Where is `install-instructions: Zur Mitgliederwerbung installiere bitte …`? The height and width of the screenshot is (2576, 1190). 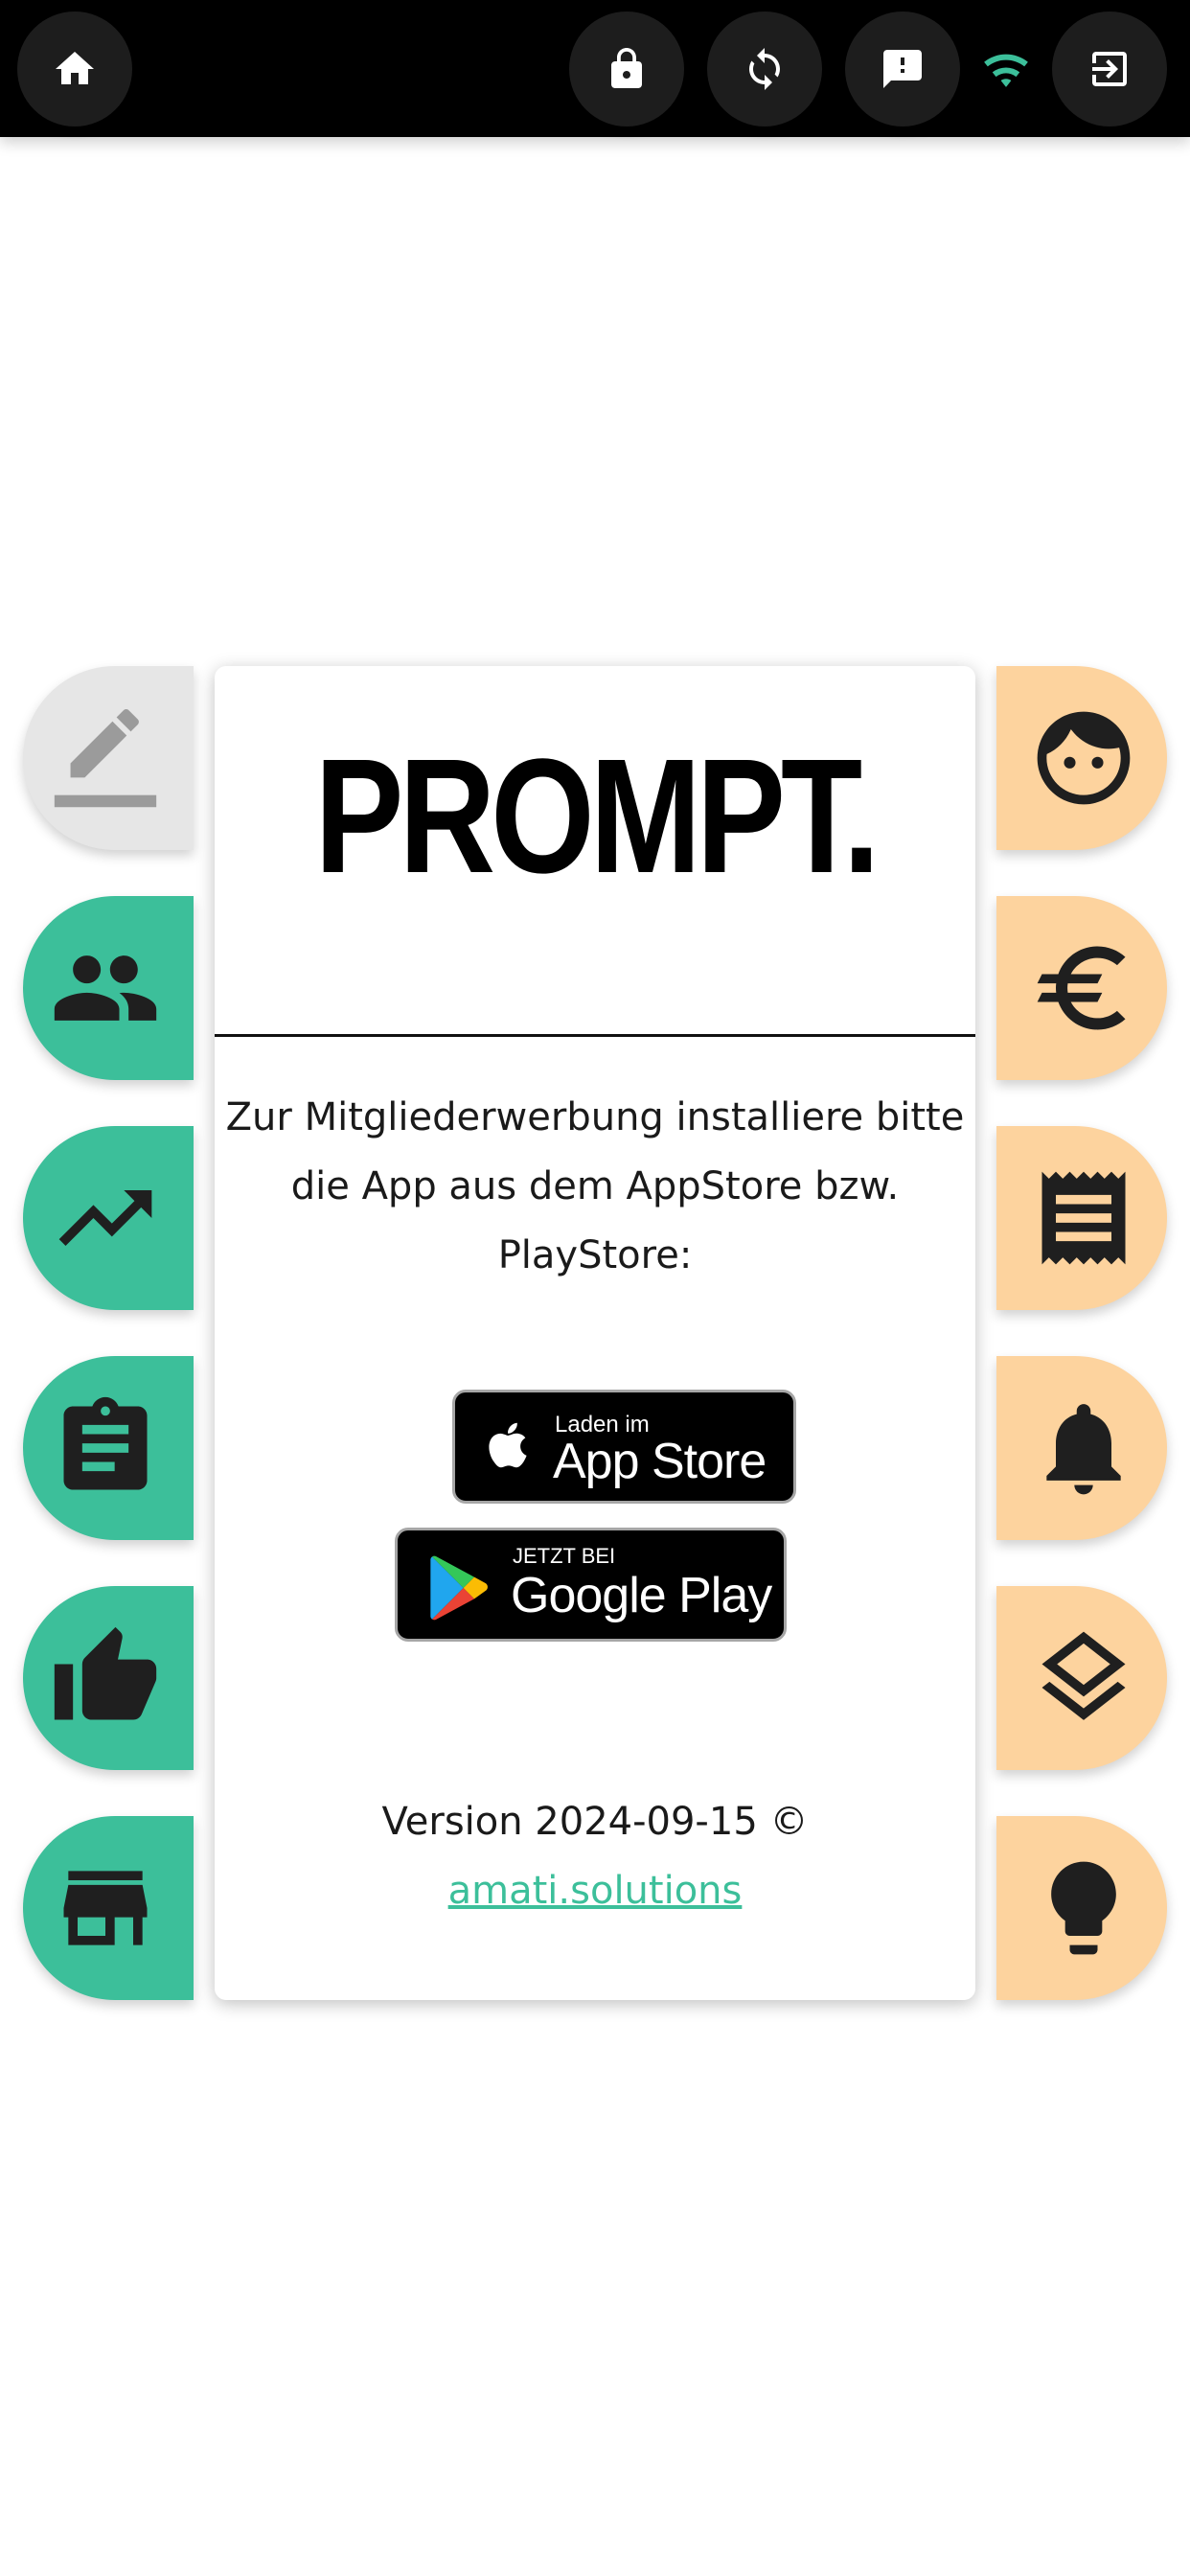
install-instructions: Zur Mitgliederwerbung installiere bitte … is located at coordinates (595, 1186).